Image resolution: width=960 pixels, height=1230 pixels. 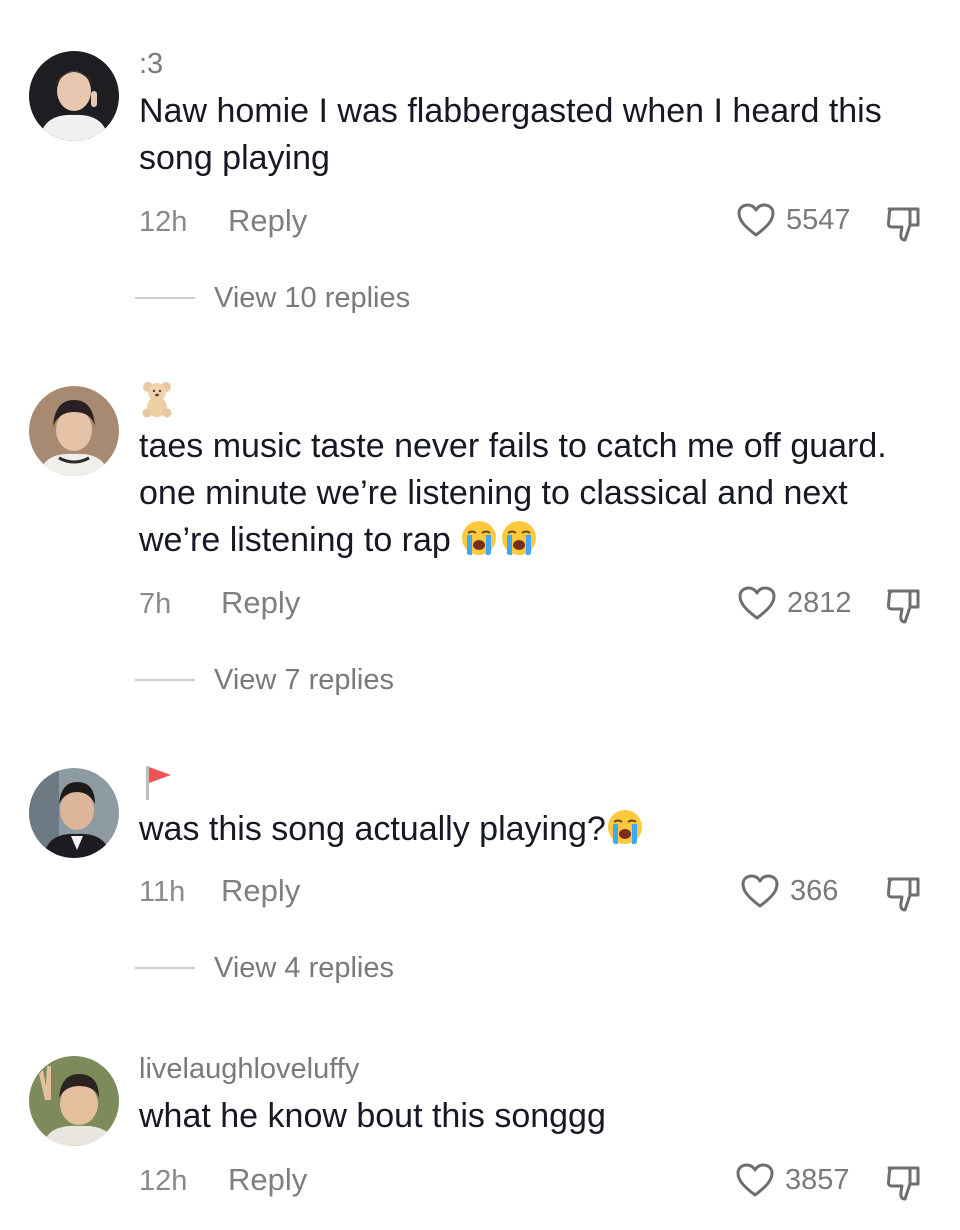 What do you see at coordinates (372, 1116) in the screenshot?
I see `comment-text-body: what he know bout this songgg` at bounding box center [372, 1116].